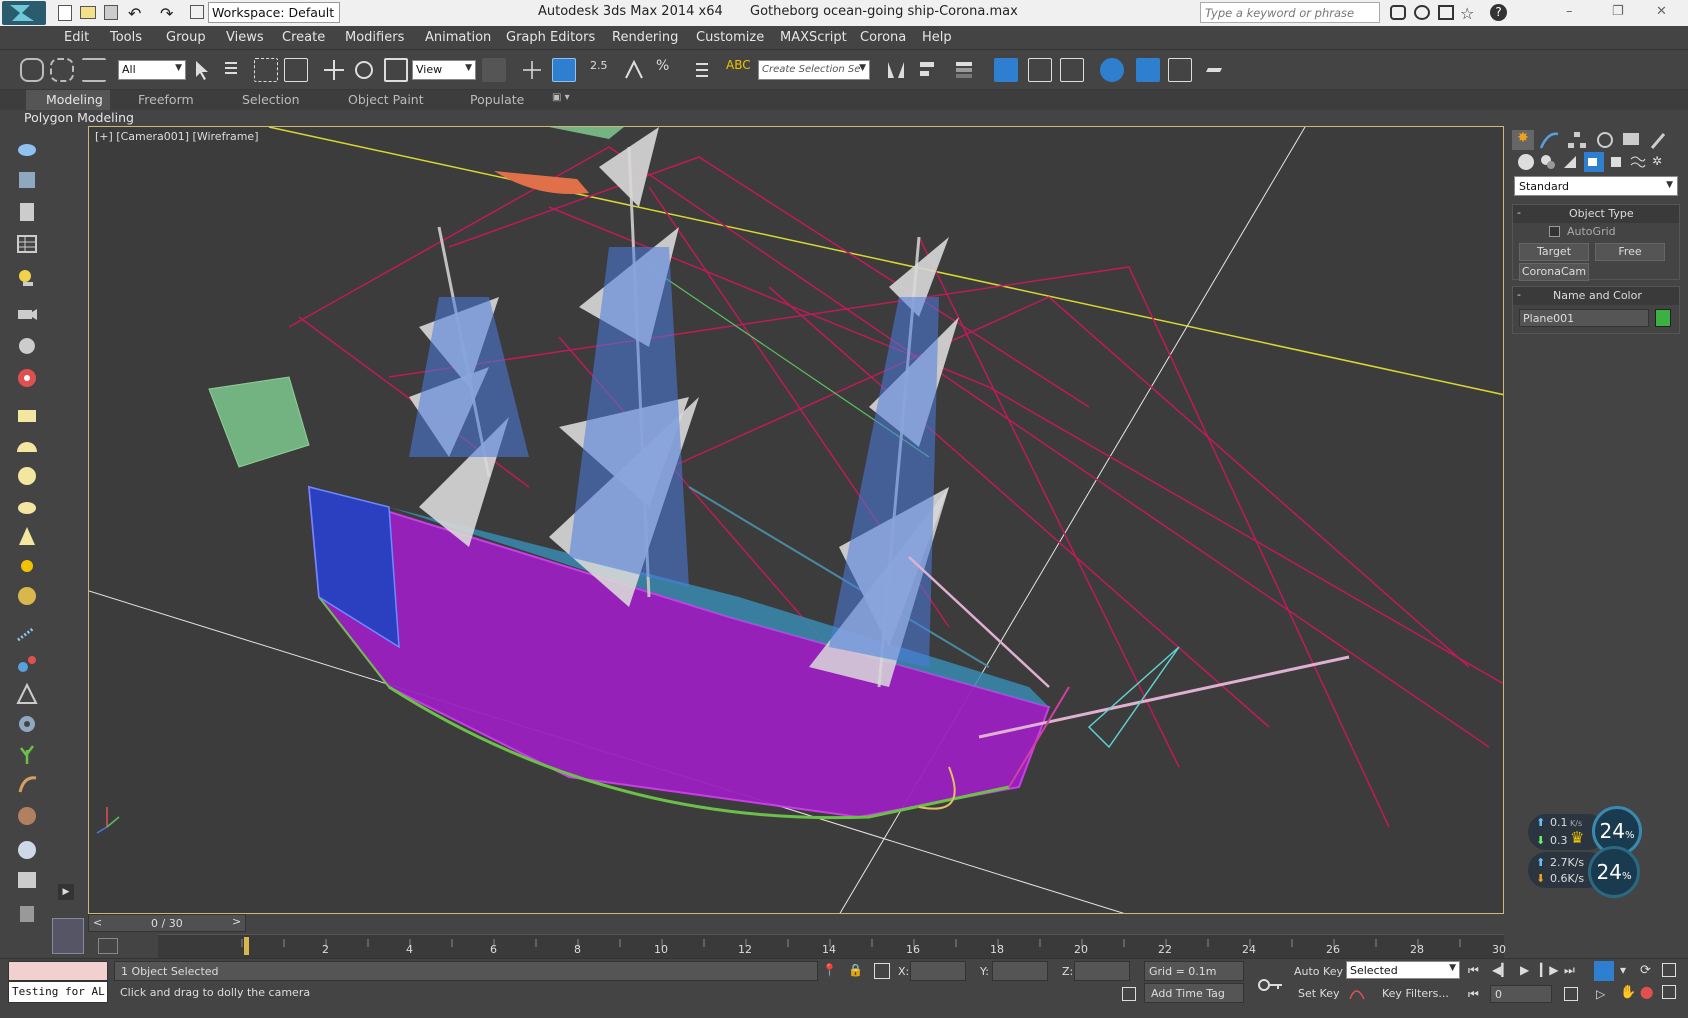 The width and height of the screenshot is (1688, 1018). I want to click on viewport-thumbnail-button, so click(68, 936).